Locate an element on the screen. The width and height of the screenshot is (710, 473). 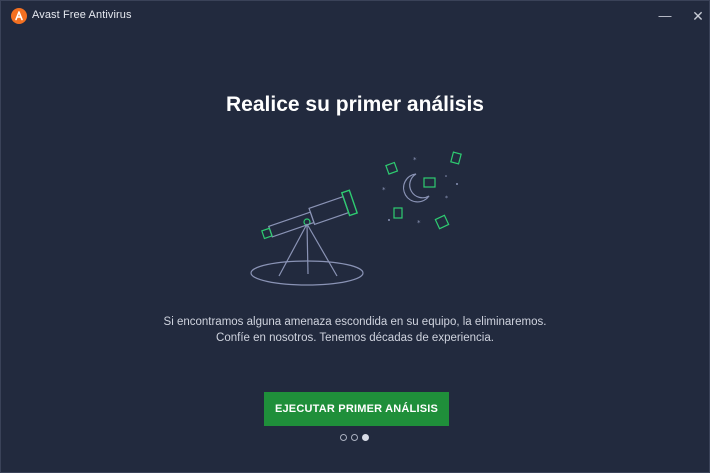
ground-ellipse is located at coordinates (307, 273).